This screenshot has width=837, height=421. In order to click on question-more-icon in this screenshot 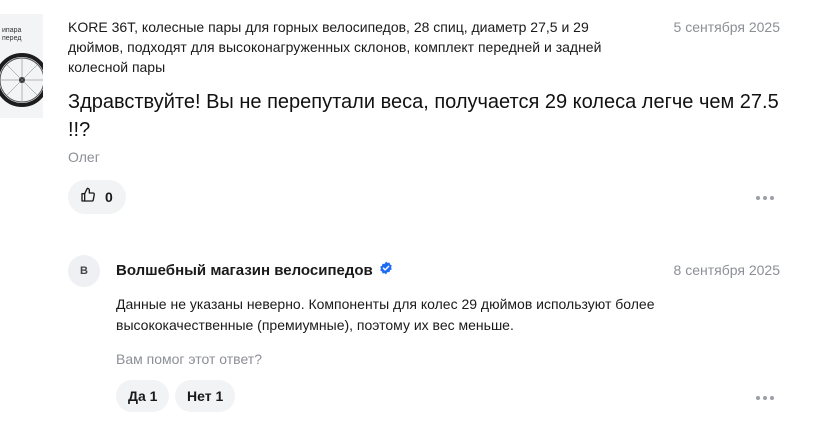, I will do `click(765, 198)`.